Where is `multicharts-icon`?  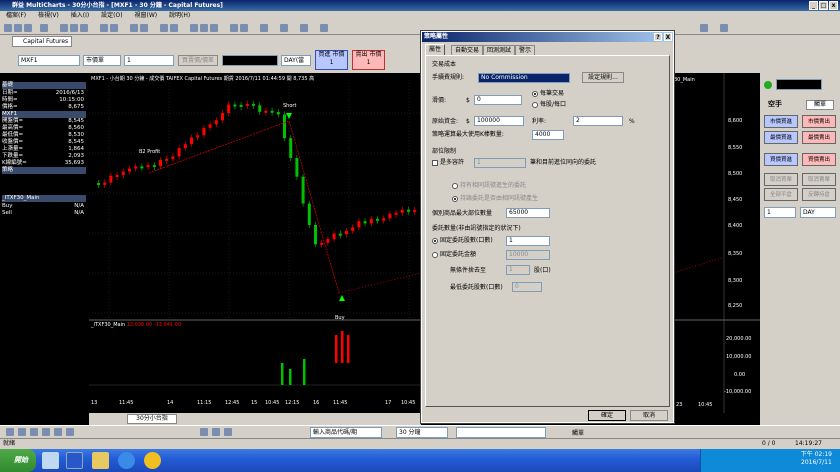
multicharts-icon is located at coordinates (152, 460).